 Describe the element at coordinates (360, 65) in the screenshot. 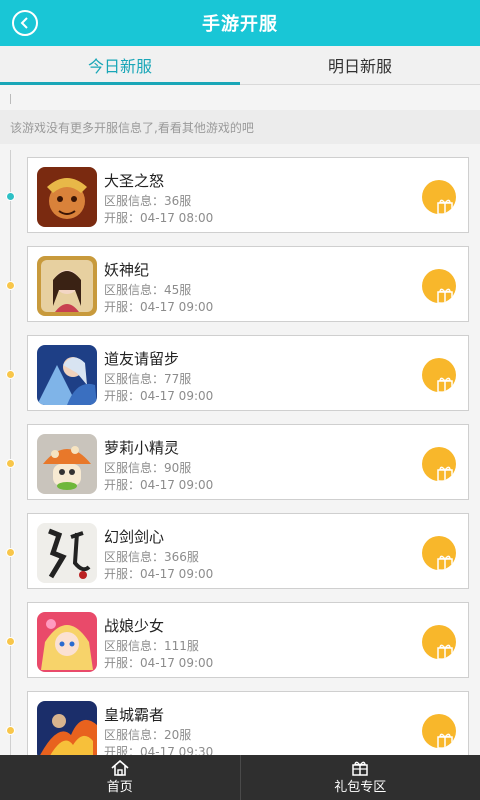

I see `tab-tomorrow: 明日新服` at that location.